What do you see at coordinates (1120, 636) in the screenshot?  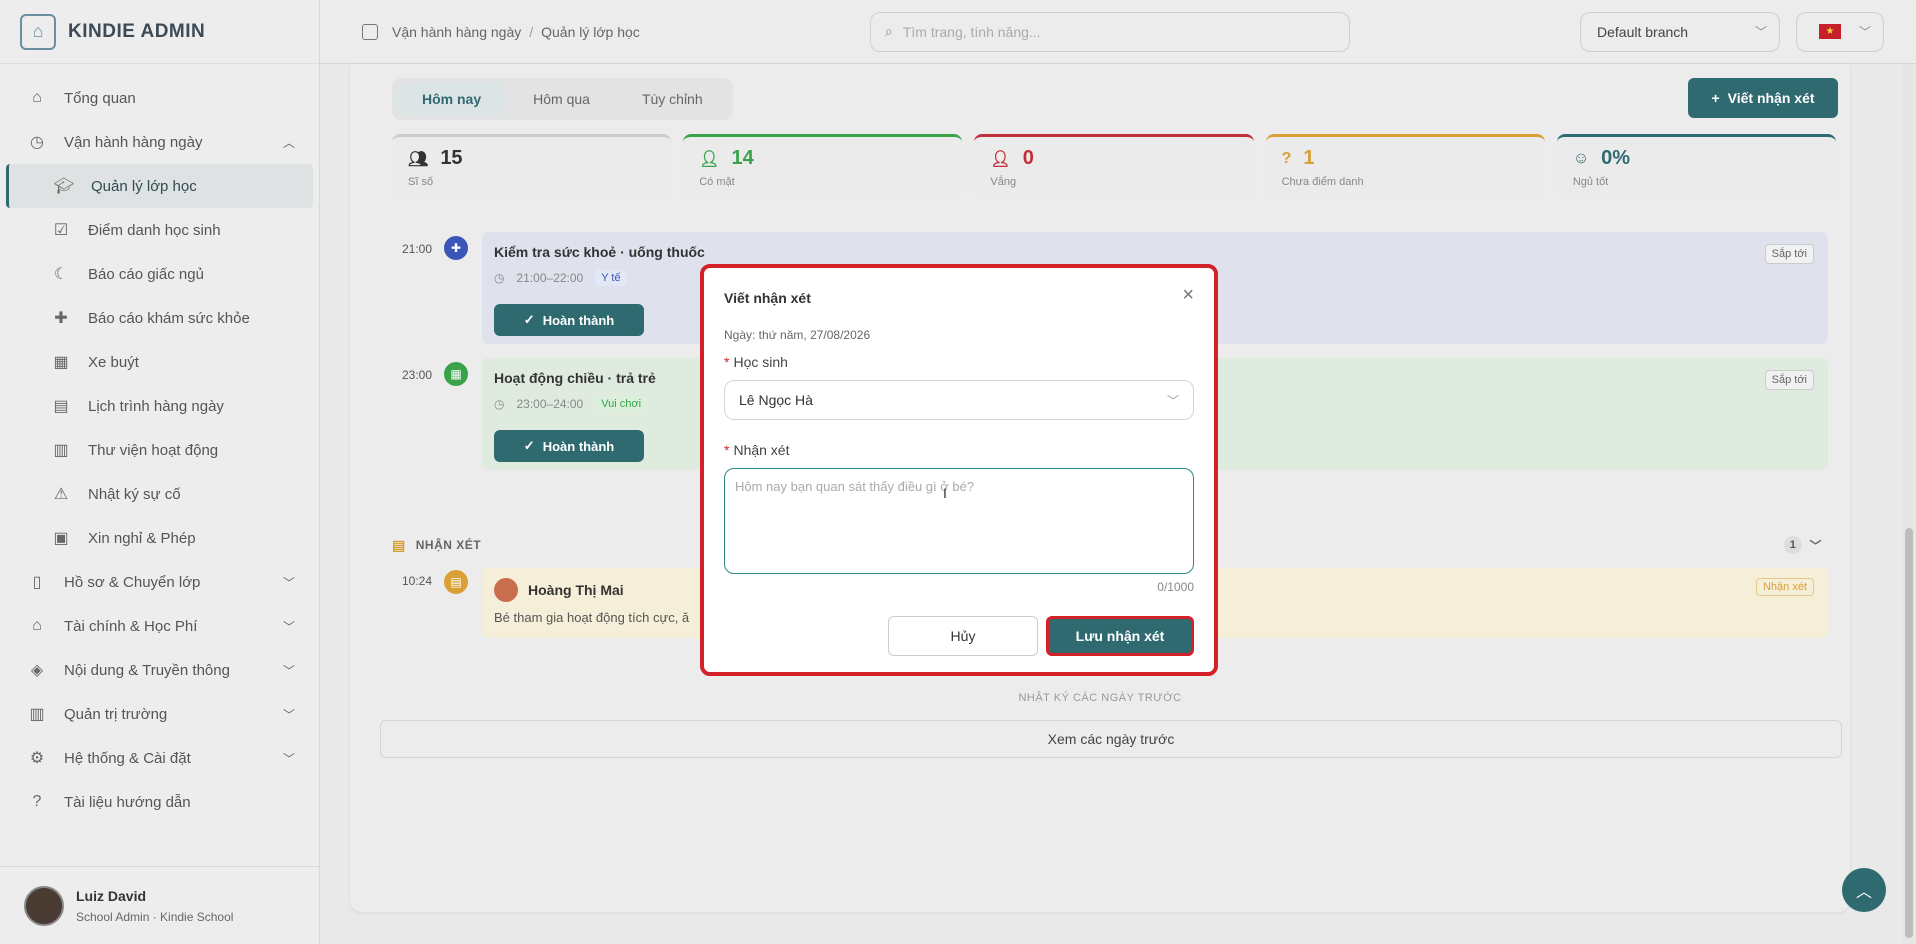 I see `save-comment-button: Lưu nhận xét` at bounding box center [1120, 636].